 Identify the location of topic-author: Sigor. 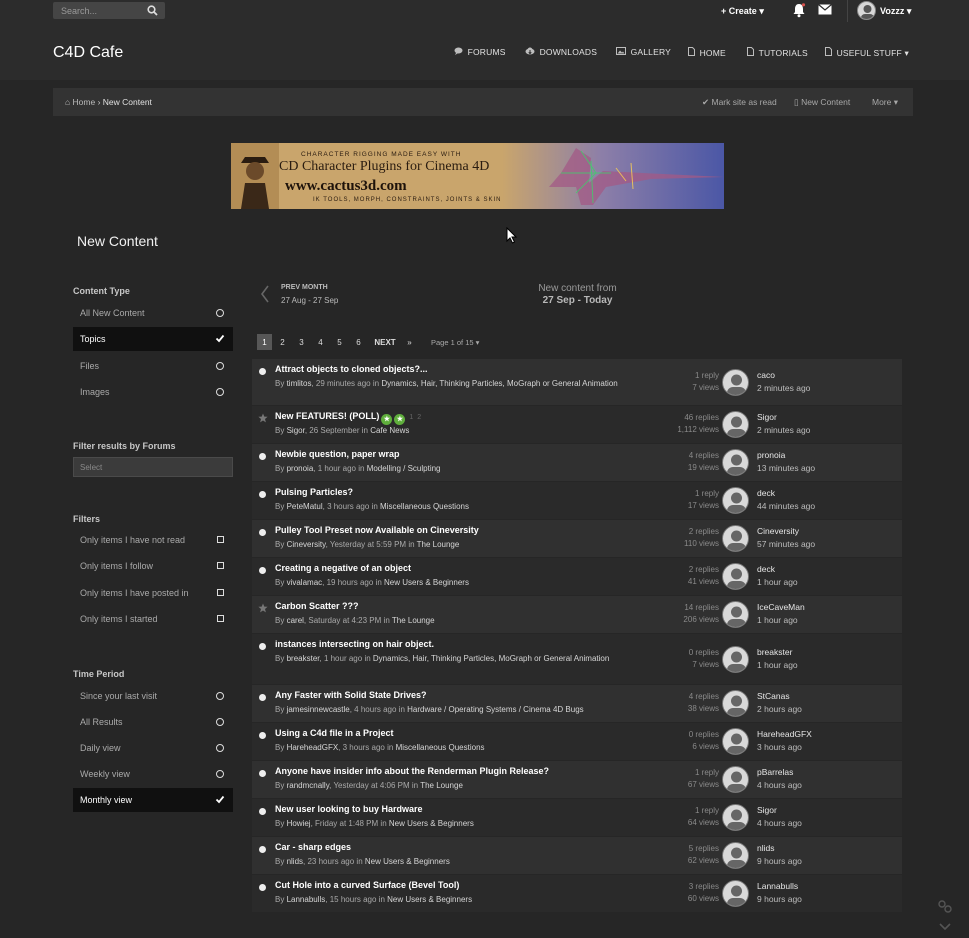
(296, 430).